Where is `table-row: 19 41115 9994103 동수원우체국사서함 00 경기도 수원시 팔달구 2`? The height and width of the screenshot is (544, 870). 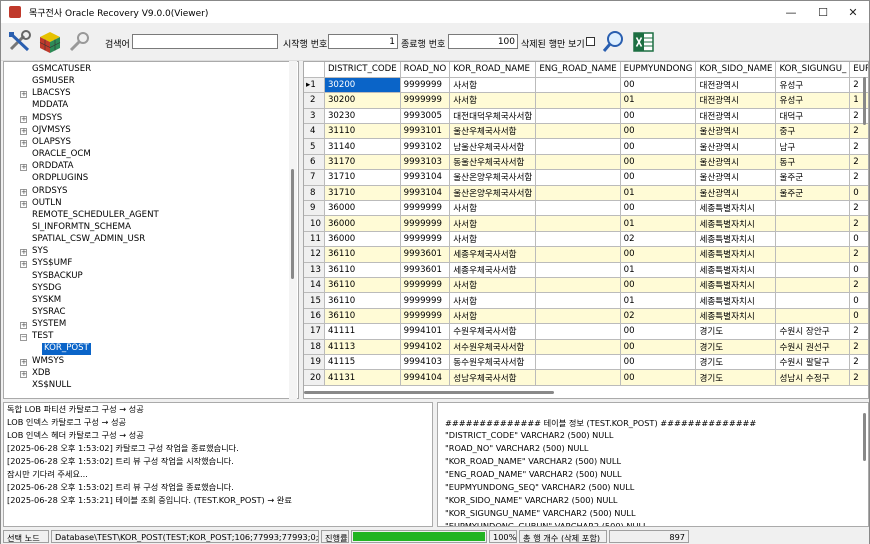
table-row: 19 41115 9994103 동수원우체국사서함 00 경기도 수원시 팔달구 2 is located at coordinates (586, 362).